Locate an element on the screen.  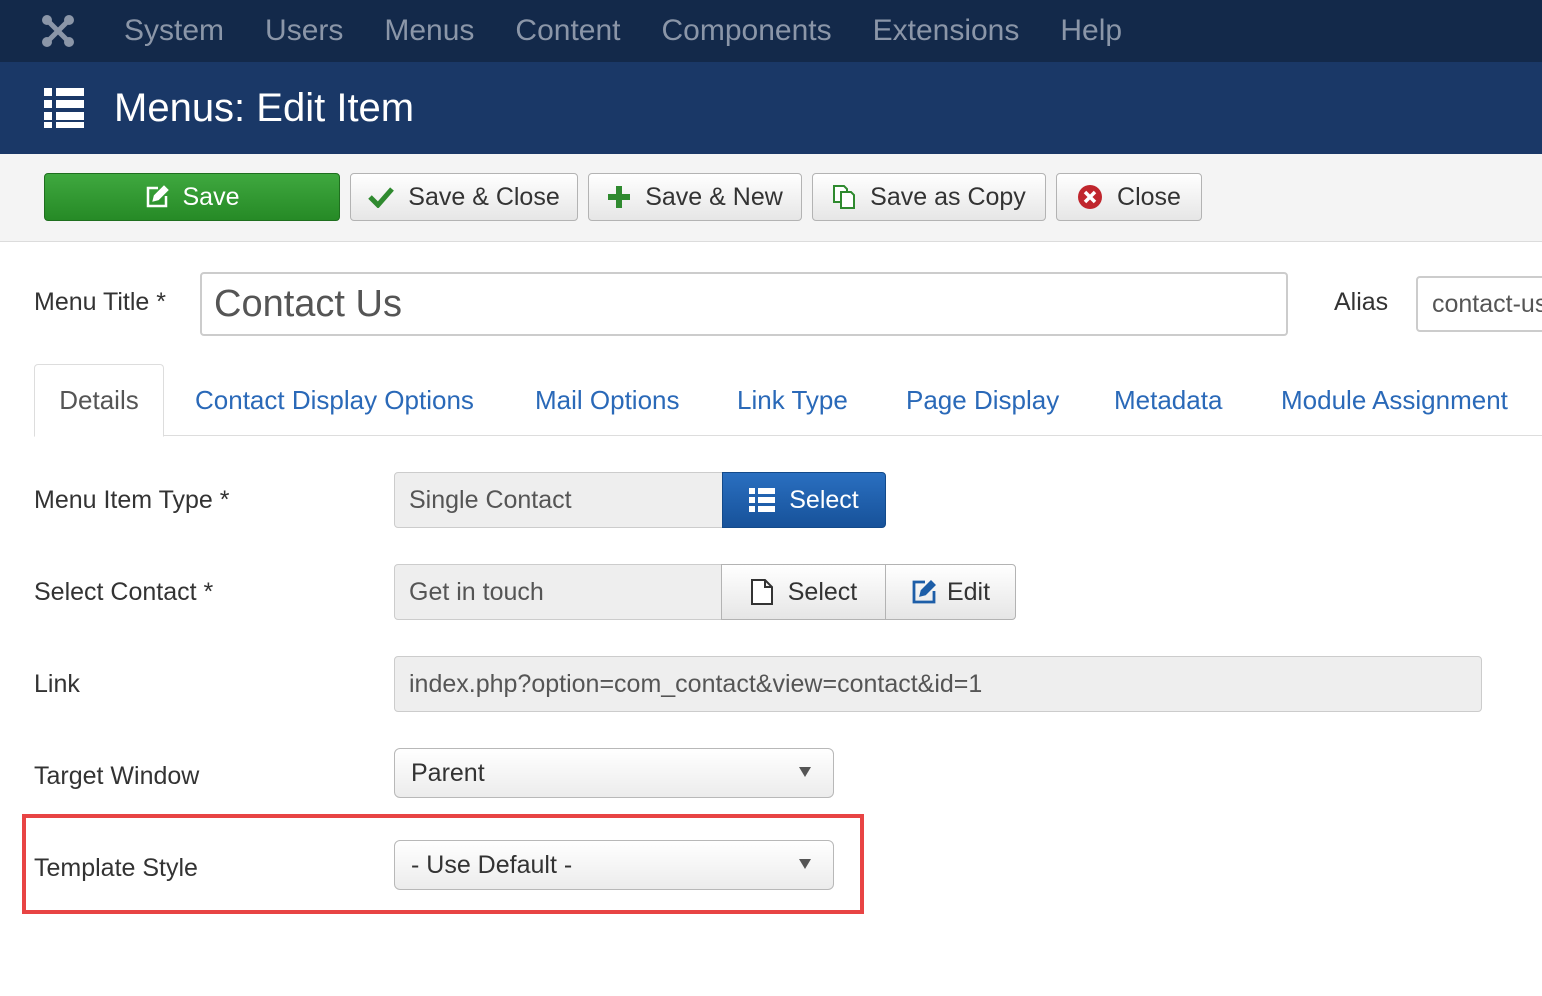
contact-select-label: Select is located at coordinates (822, 591).